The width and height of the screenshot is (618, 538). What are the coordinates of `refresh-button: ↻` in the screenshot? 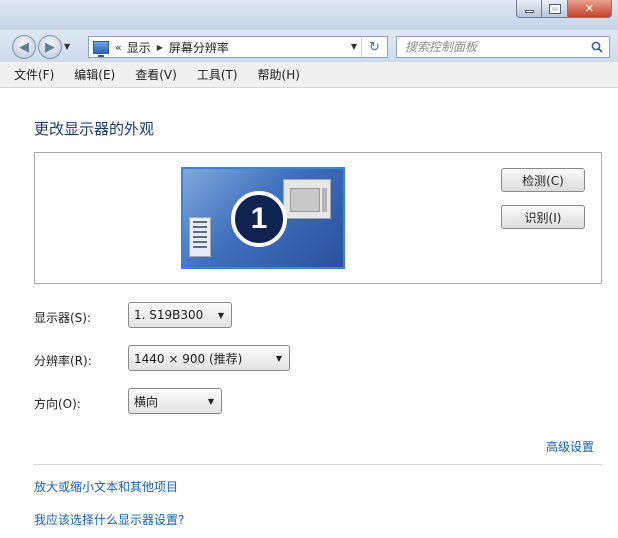 It's located at (374, 47).